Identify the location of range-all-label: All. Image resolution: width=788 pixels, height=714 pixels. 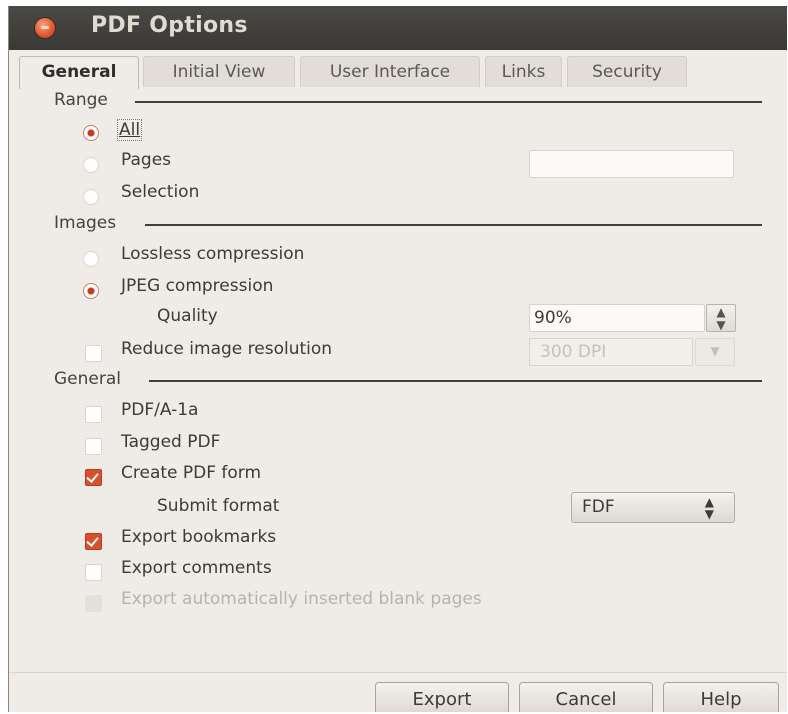
(130, 130).